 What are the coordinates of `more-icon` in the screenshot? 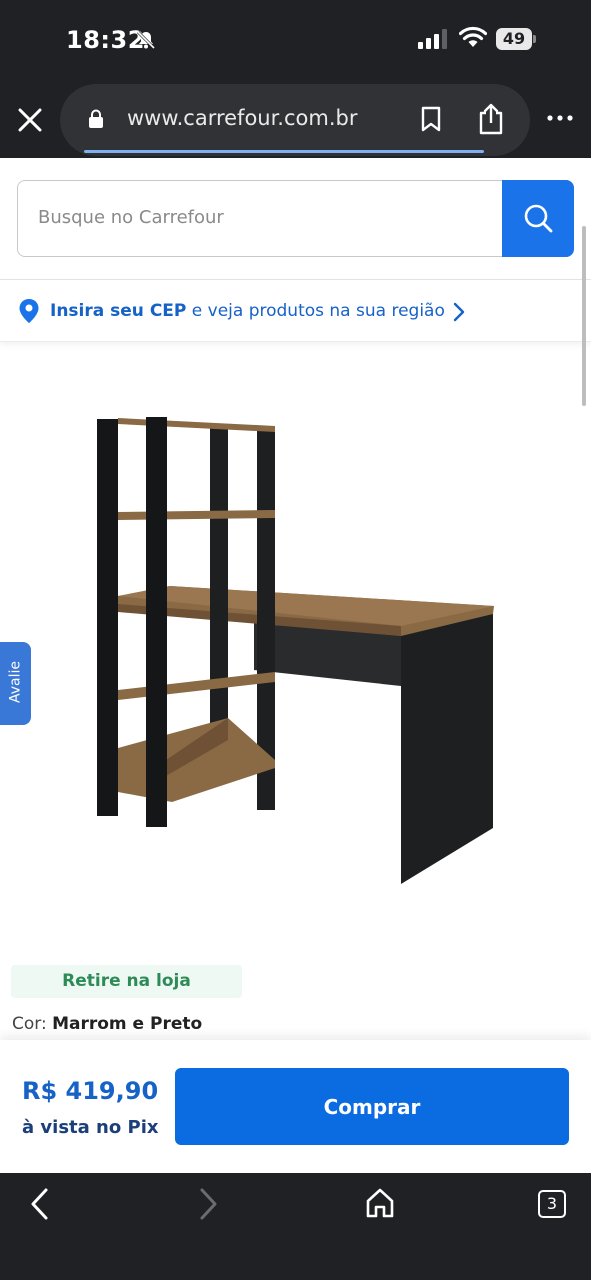 It's located at (560, 118).